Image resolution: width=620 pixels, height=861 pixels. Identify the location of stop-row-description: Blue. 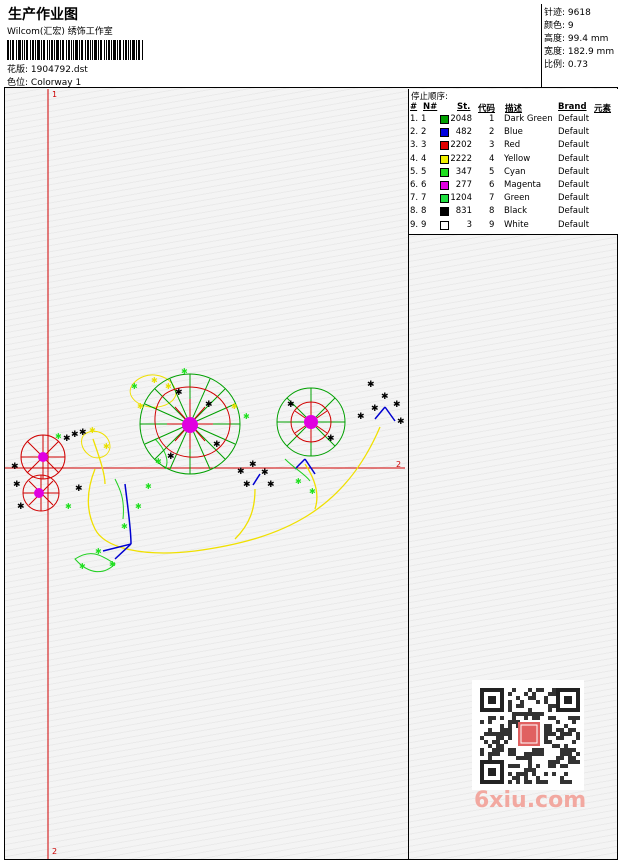
(513, 132).